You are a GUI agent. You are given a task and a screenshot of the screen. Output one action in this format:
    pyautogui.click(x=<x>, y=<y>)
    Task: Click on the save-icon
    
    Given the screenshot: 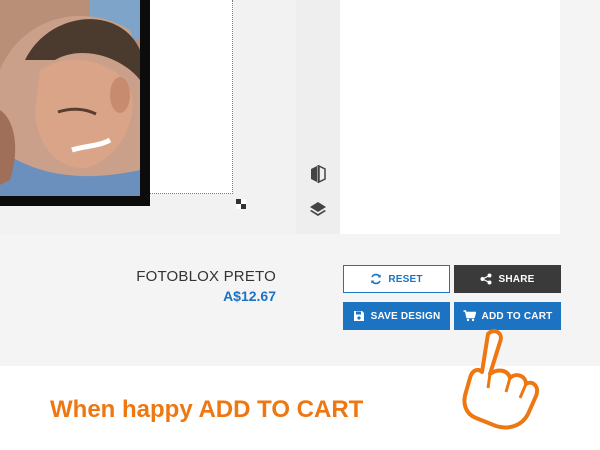 What is the action you would take?
    pyautogui.click(x=358, y=316)
    